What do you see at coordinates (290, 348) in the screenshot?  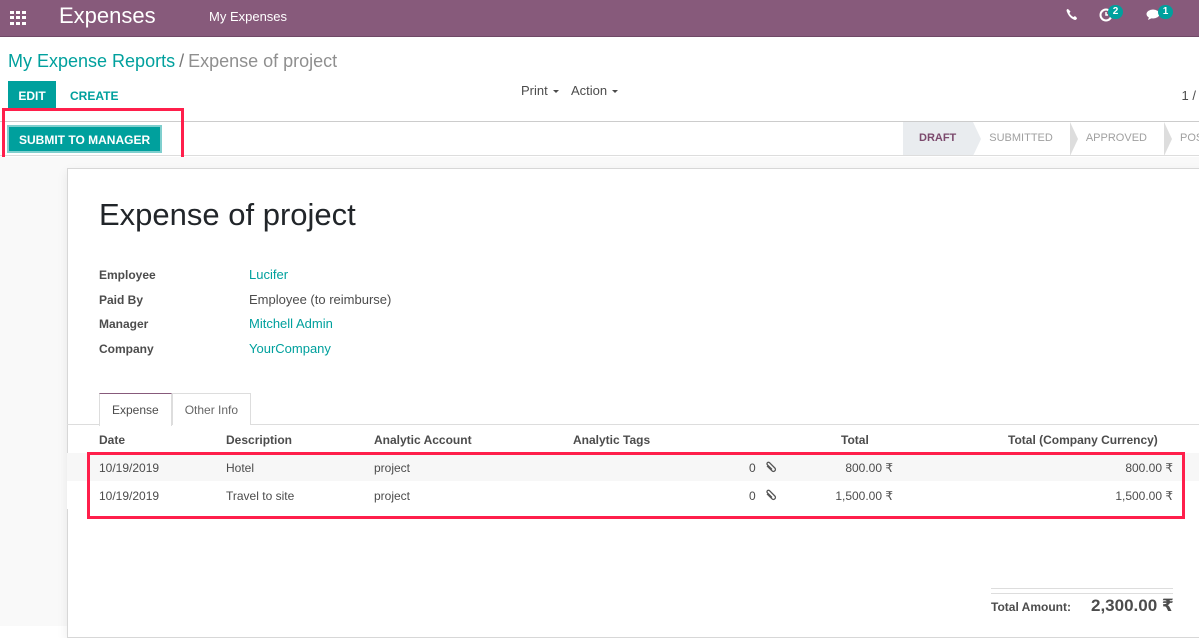 I see `company-value: YourCompany` at bounding box center [290, 348].